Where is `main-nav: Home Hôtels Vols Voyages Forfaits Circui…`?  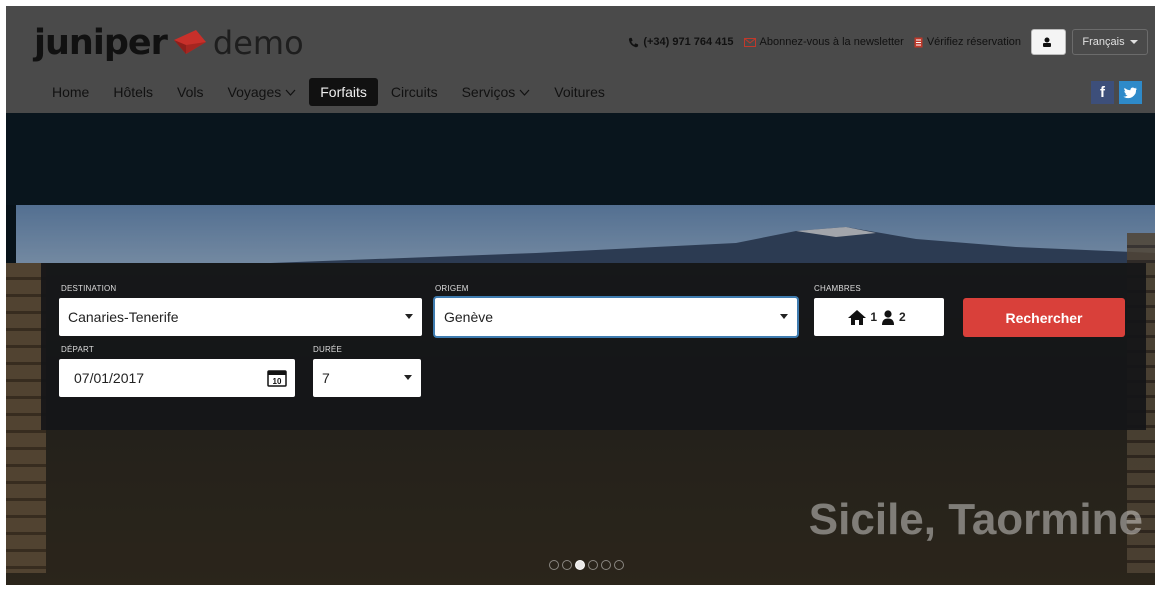
main-nav: Home Hôtels Vols Voyages Forfaits Circui… is located at coordinates (329, 92).